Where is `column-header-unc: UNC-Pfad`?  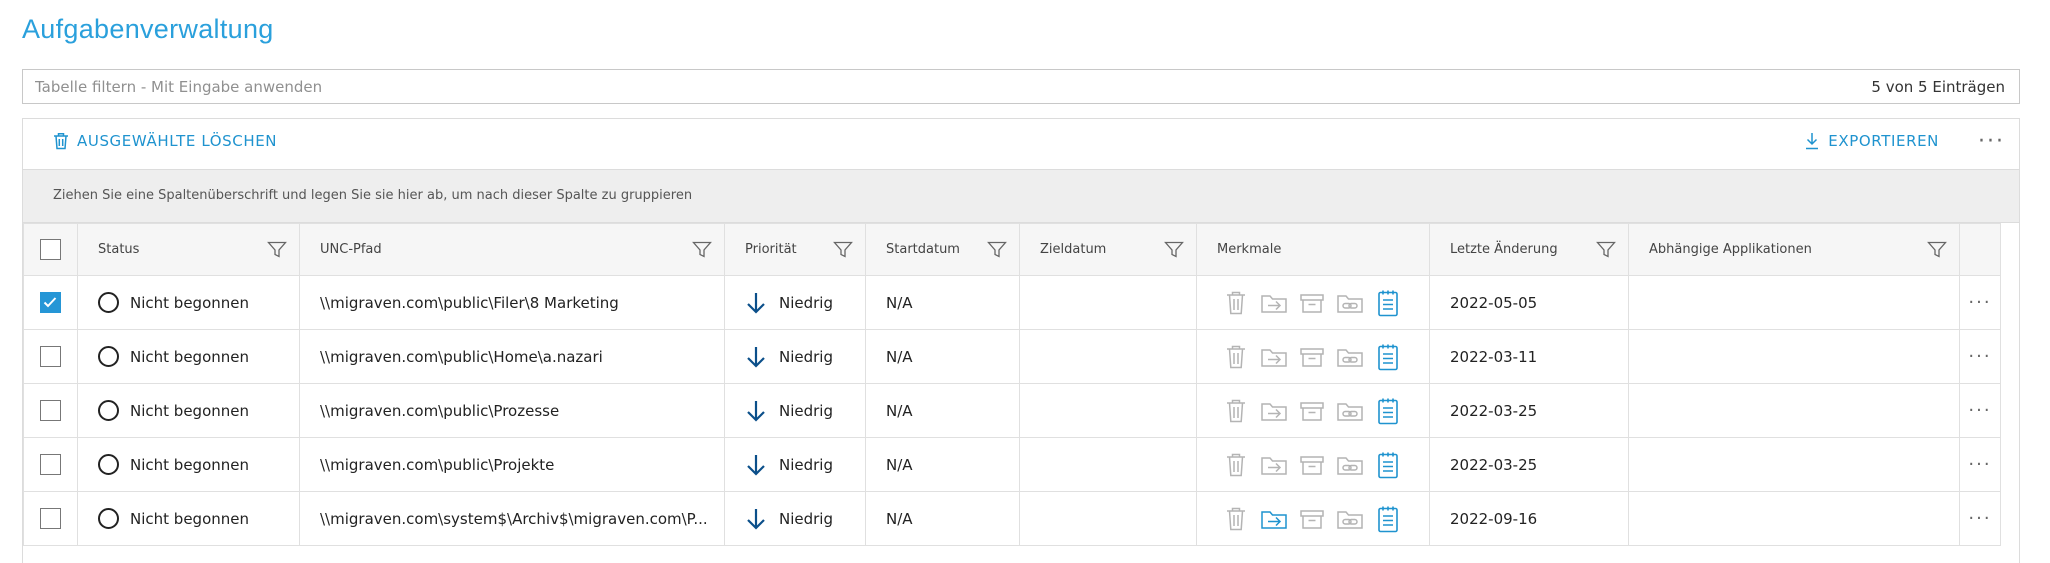 column-header-unc: UNC-Pfad is located at coordinates (512, 249).